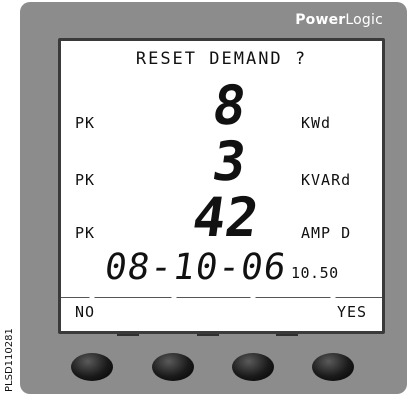  I want to click on row2-label: PK, so click(85, 180).